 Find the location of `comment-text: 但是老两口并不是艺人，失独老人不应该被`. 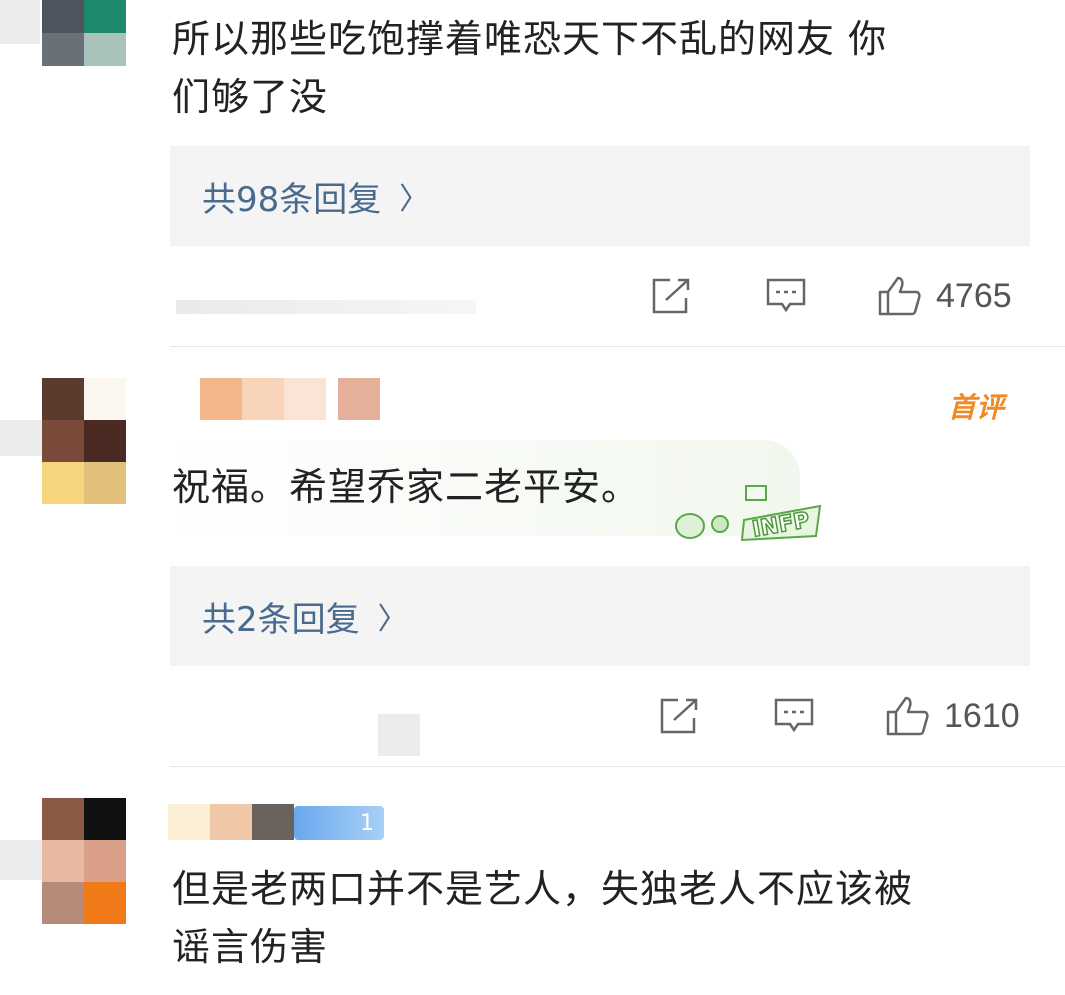

comment-text: 但是老两口并不是艺人，失独老人不应该被 is located at coordinates (543, 889).